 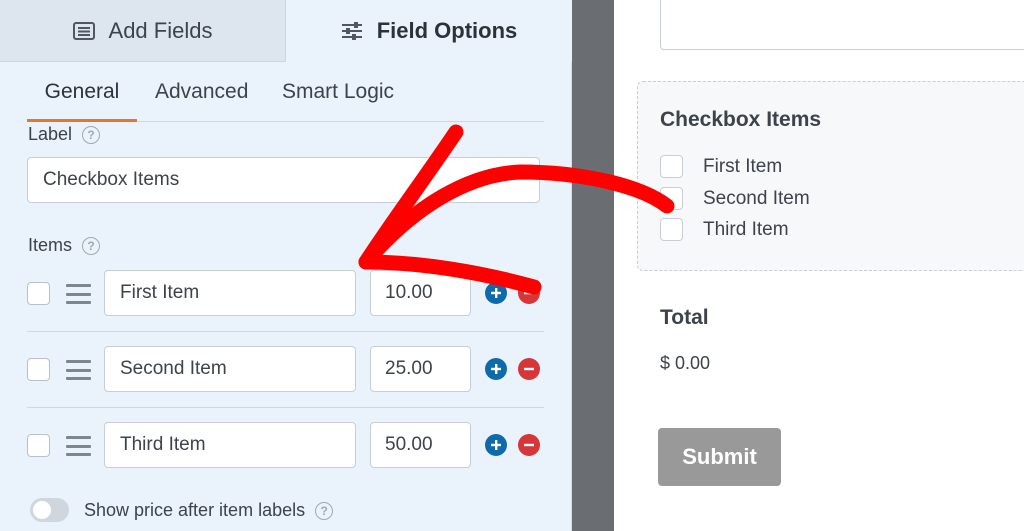 What do you see at coordinates (420, 293) in the screenshot?
I see `choice-price-input: 10.00` at bounding box center [420, 293].